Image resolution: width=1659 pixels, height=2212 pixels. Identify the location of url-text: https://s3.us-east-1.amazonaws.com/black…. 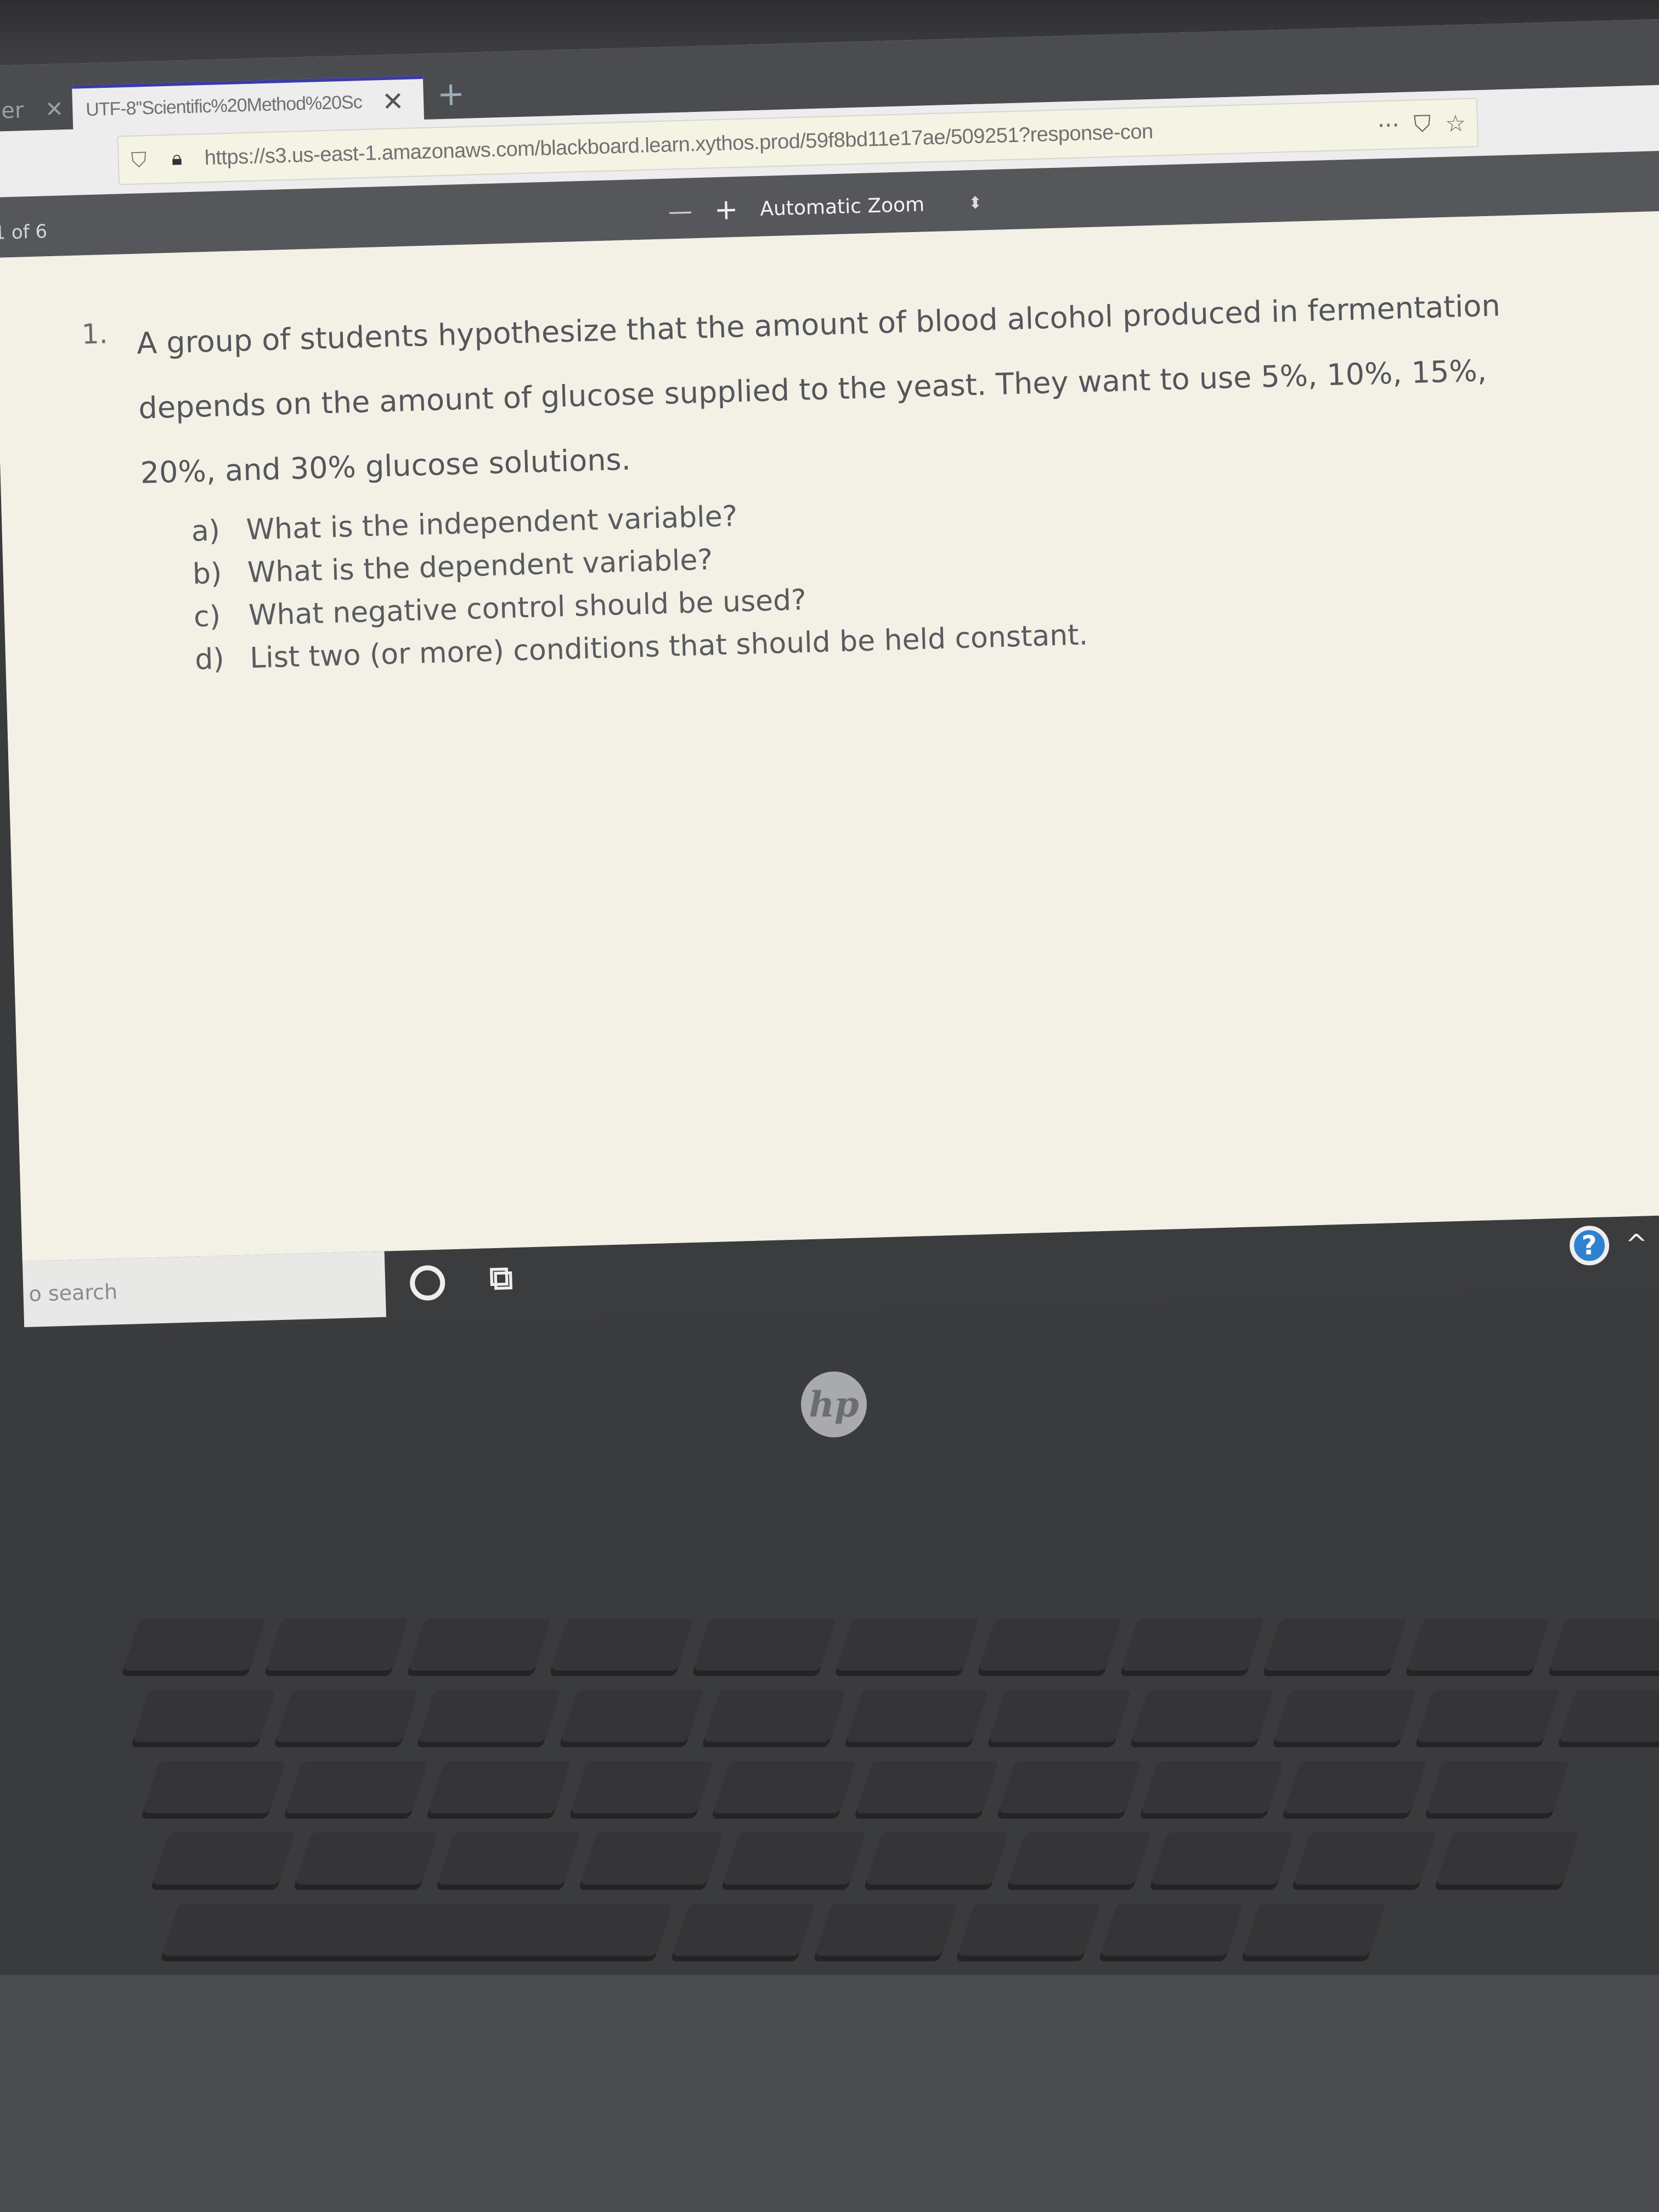
(747, 143).